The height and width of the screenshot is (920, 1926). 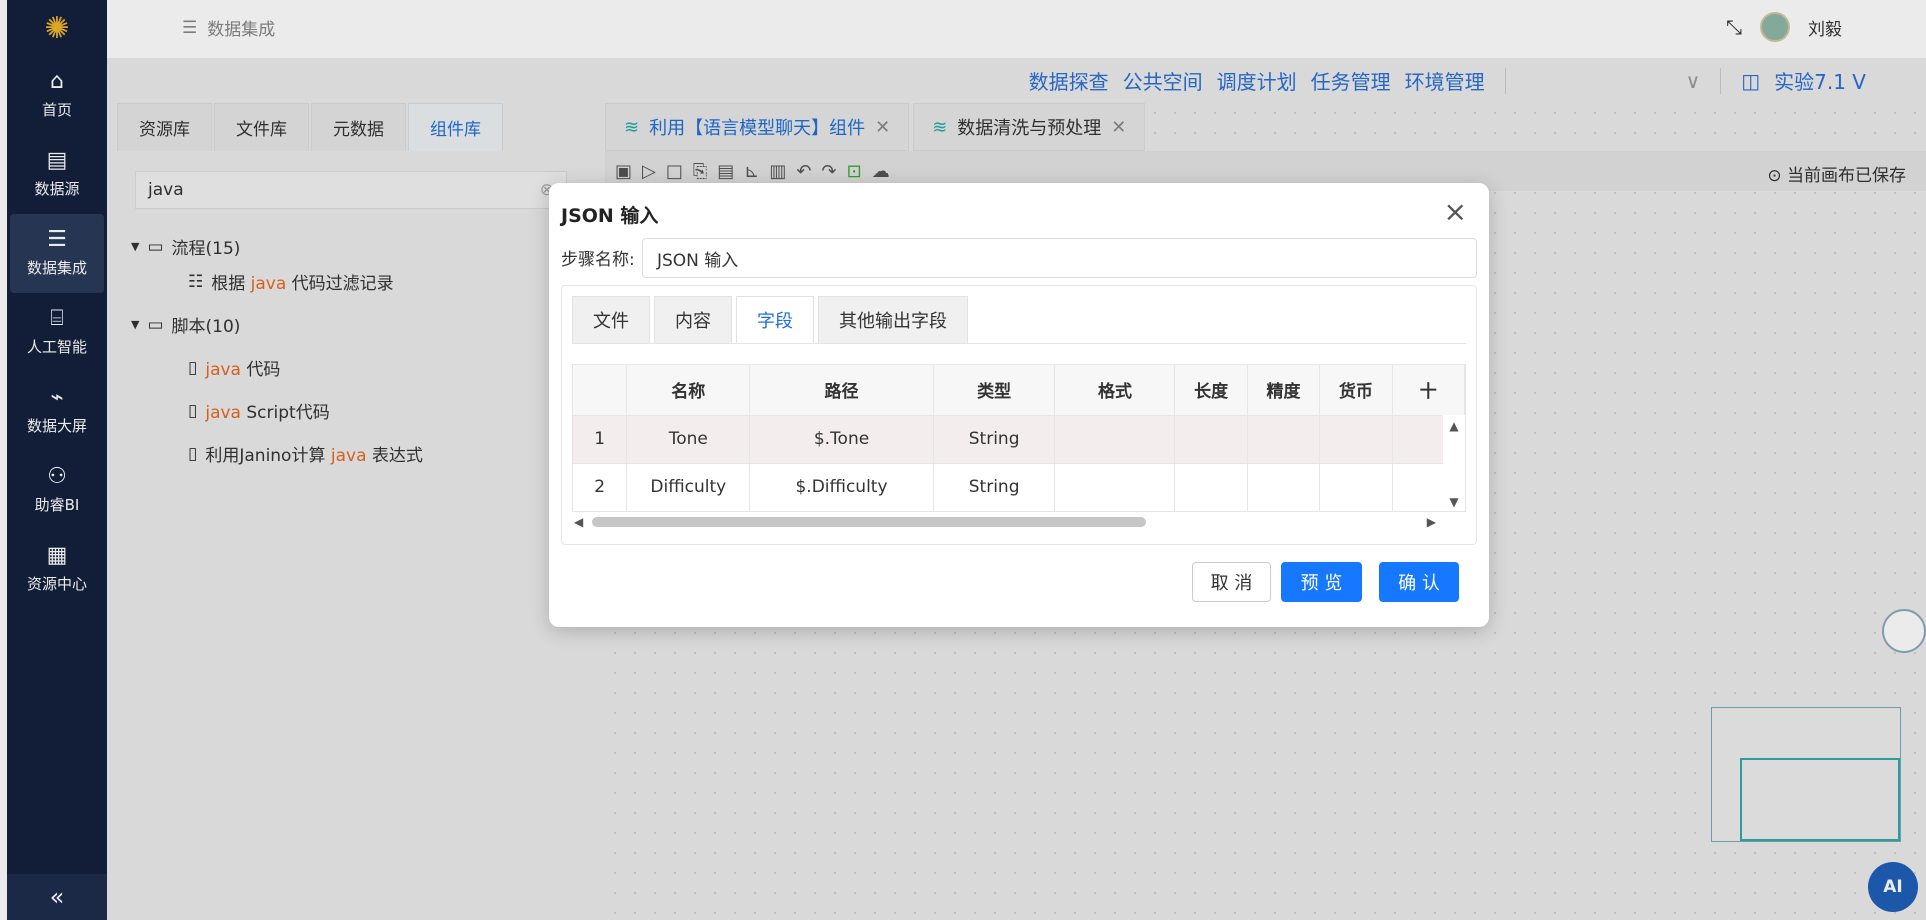 I want to click on preview-button: 预 览, so click(x=1321, y=582).